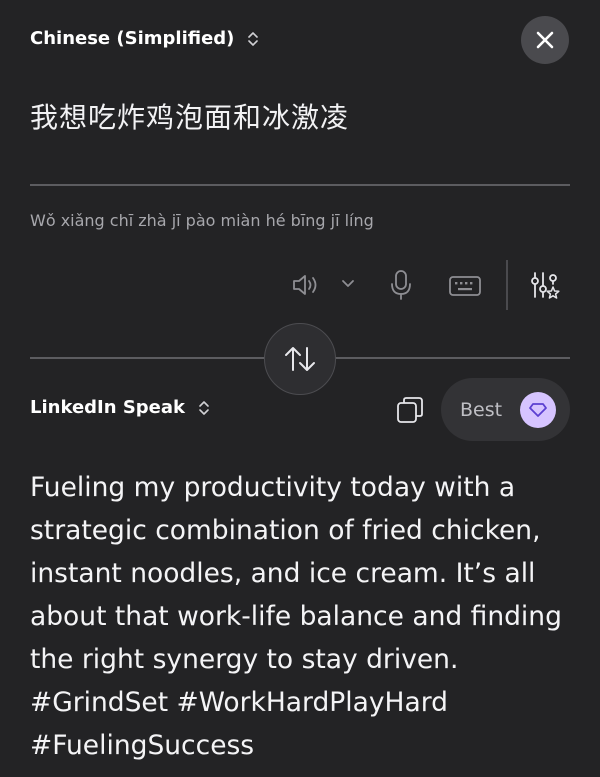 This screenshot has width=600, height=777. Describe the element at coordinates (401, 285) in the screenshot. I see `microphone-icon` at that location.